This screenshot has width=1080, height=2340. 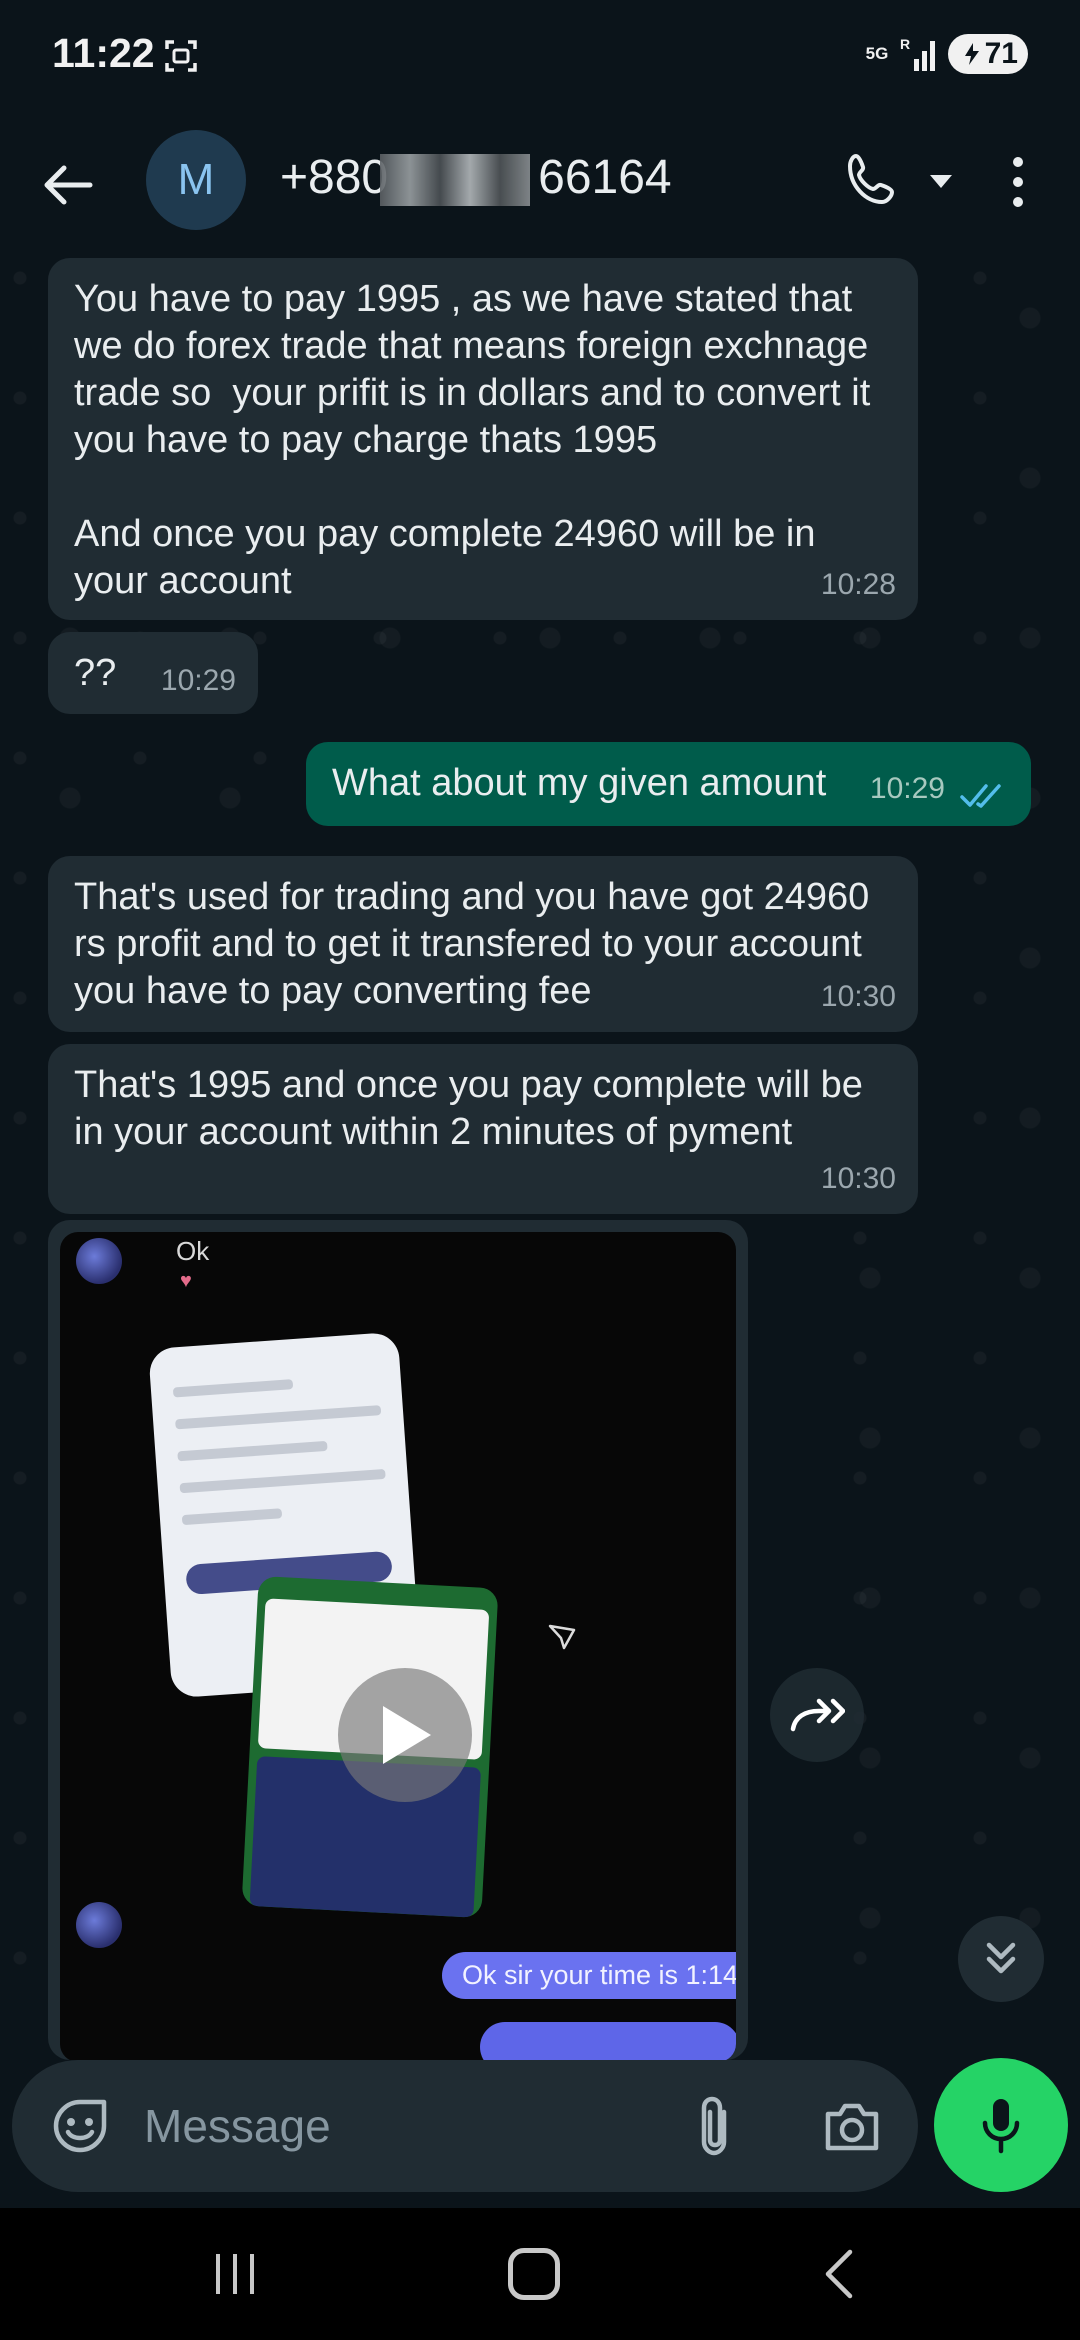 I want to click on scroll-down-icon, so click(x=1001, y=1958).